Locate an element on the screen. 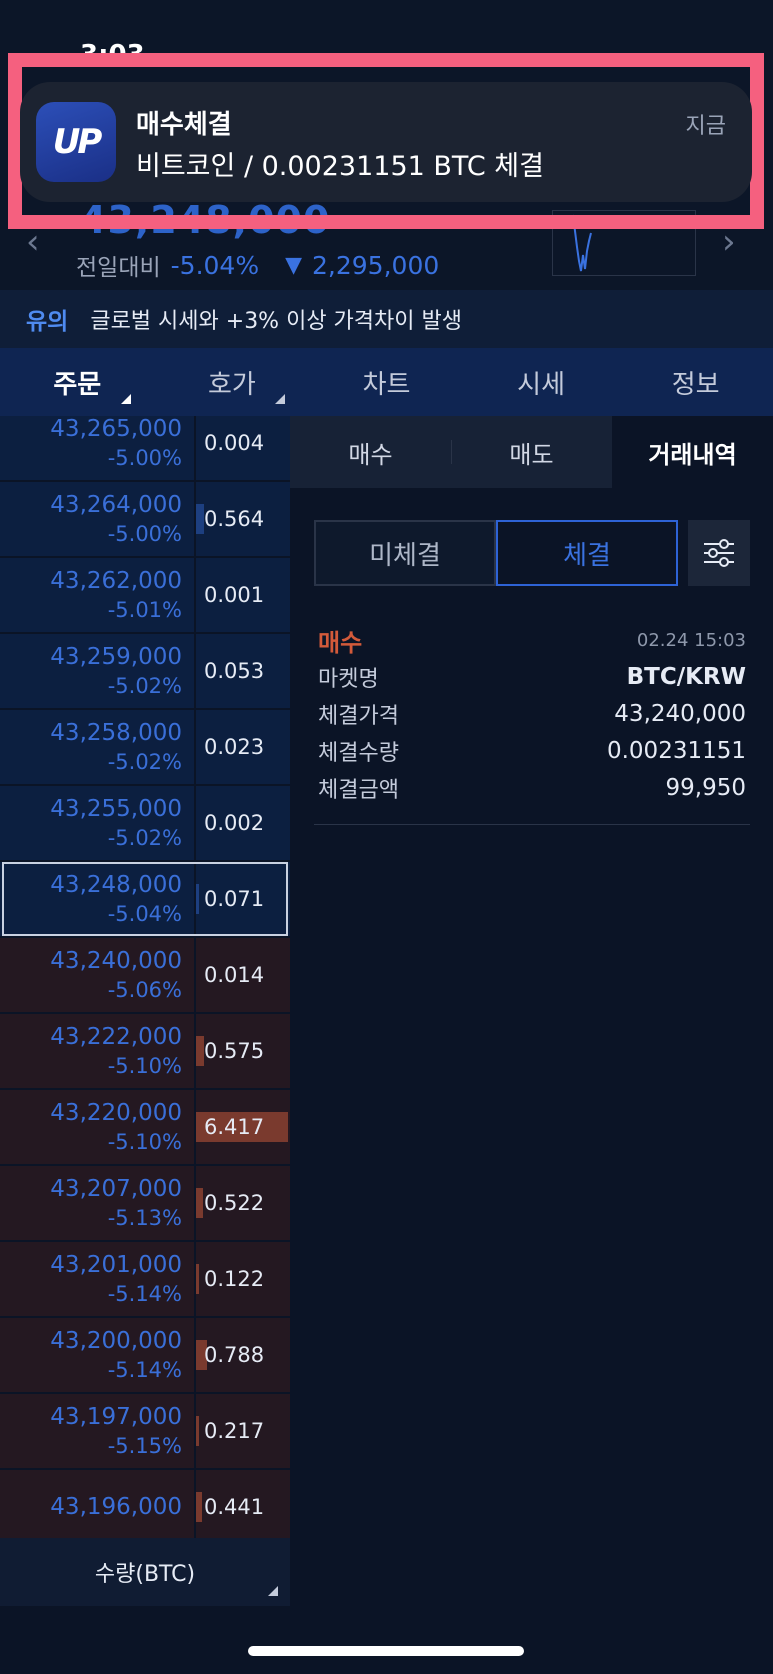  order-price: 43,222,000 is located at coordinates (116, 1037).